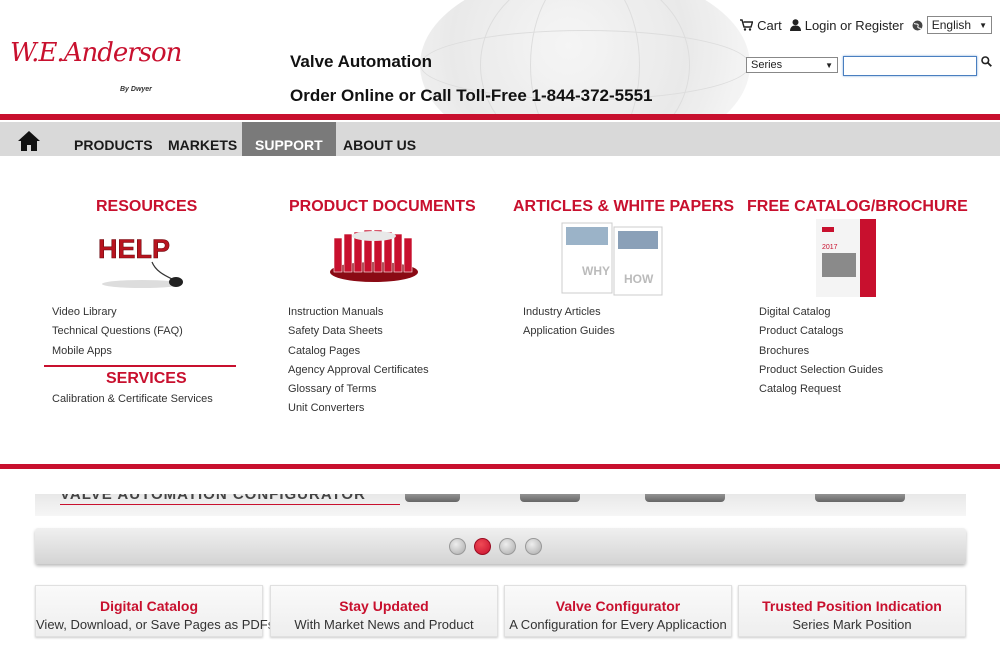 Image resolution: width=1000 pixels, height=652 pixels. I want to click on utility-bar: Cart Login or Register English ▼, so click(866, 25).